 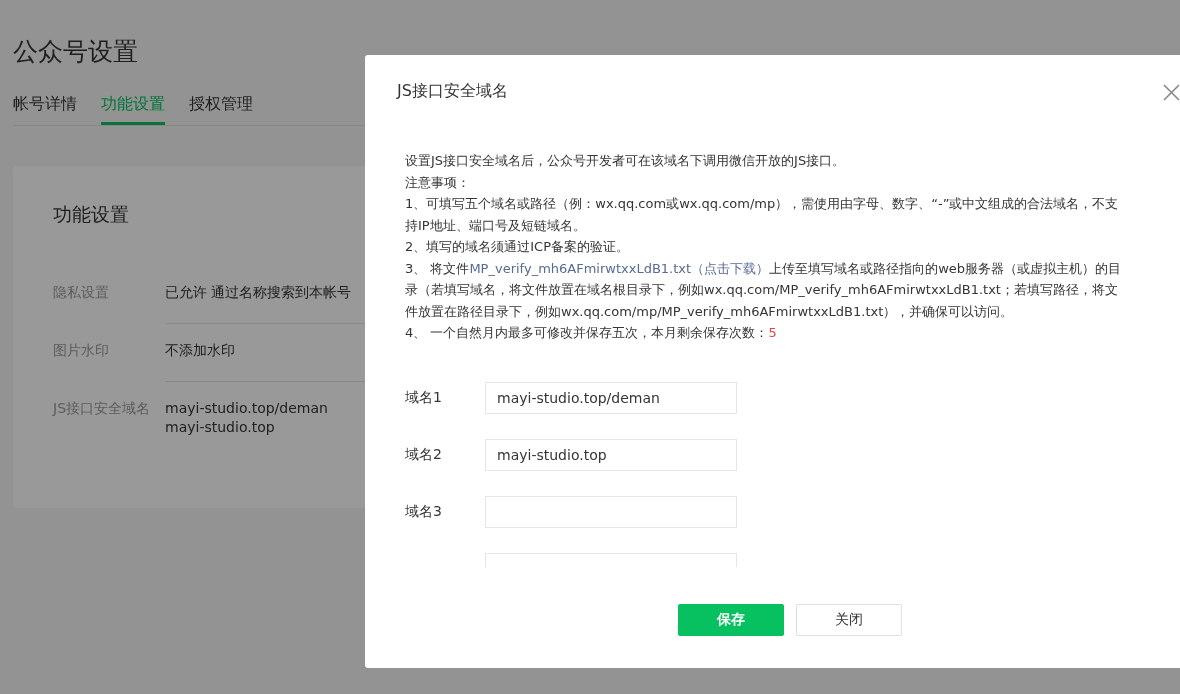 What do you see at coordinates (611, 397) in the screenshot?
I see `domain-field: mayi-studio.top/deman` at bounding box center [611, 397].